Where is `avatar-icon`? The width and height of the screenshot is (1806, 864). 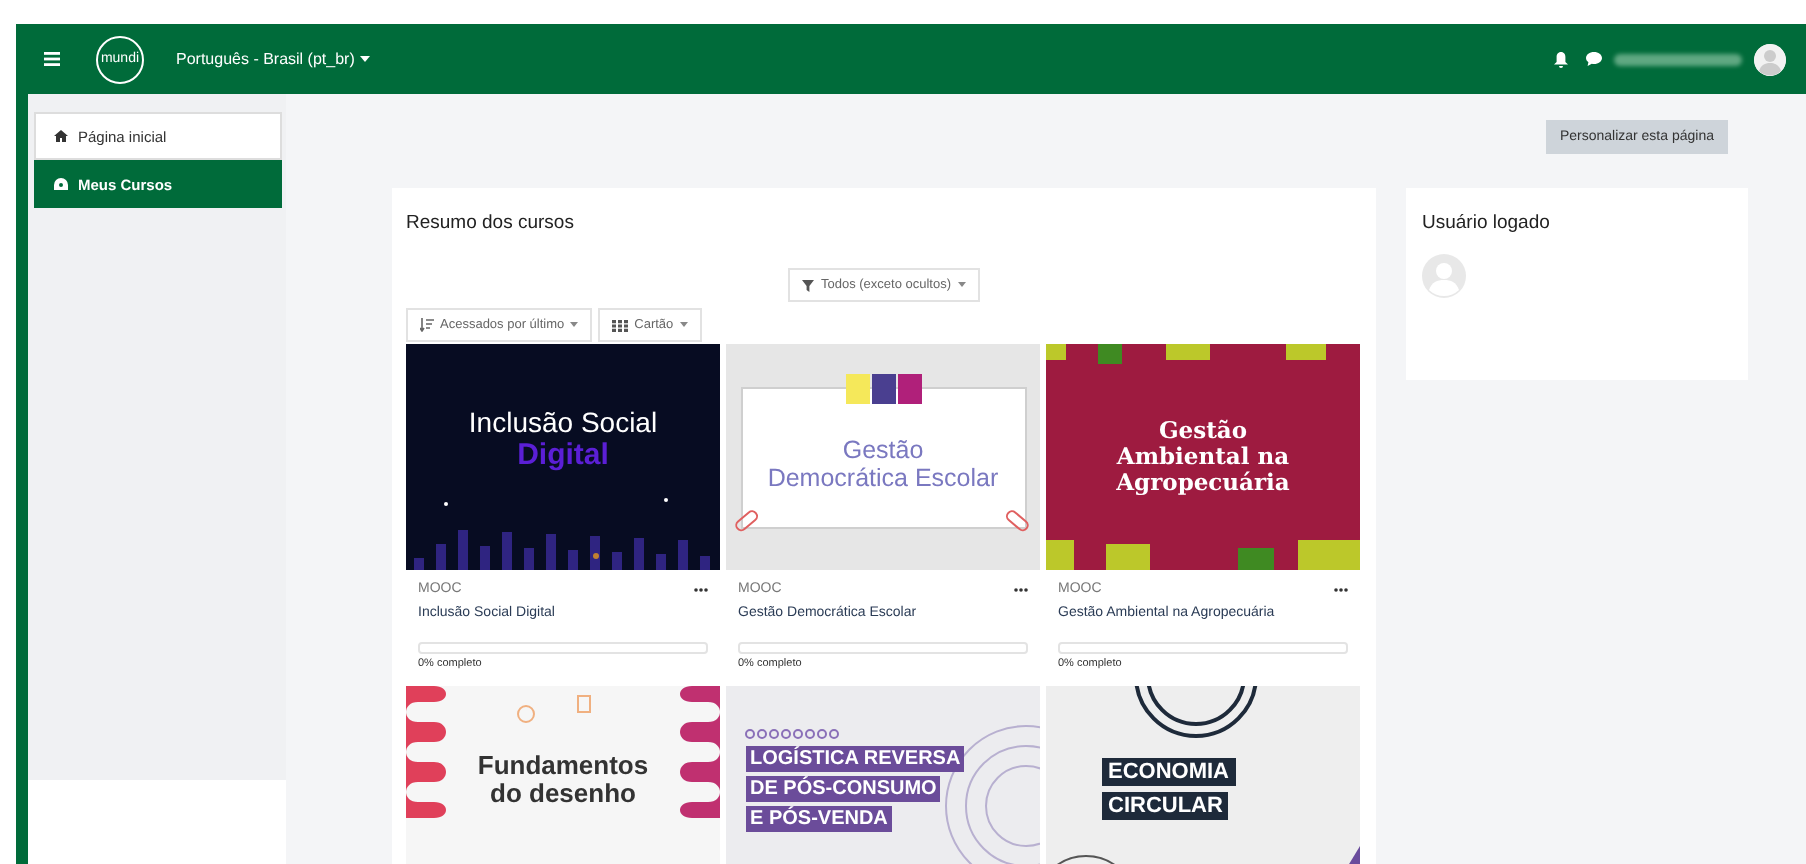
avatar-icon is located at coordinates (1770, 59).